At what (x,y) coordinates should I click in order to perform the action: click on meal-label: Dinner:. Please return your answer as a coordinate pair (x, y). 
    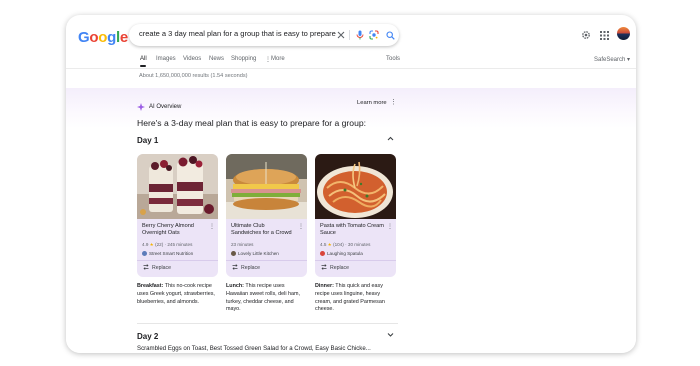
    Looking at the image, I should click on (324, 286).